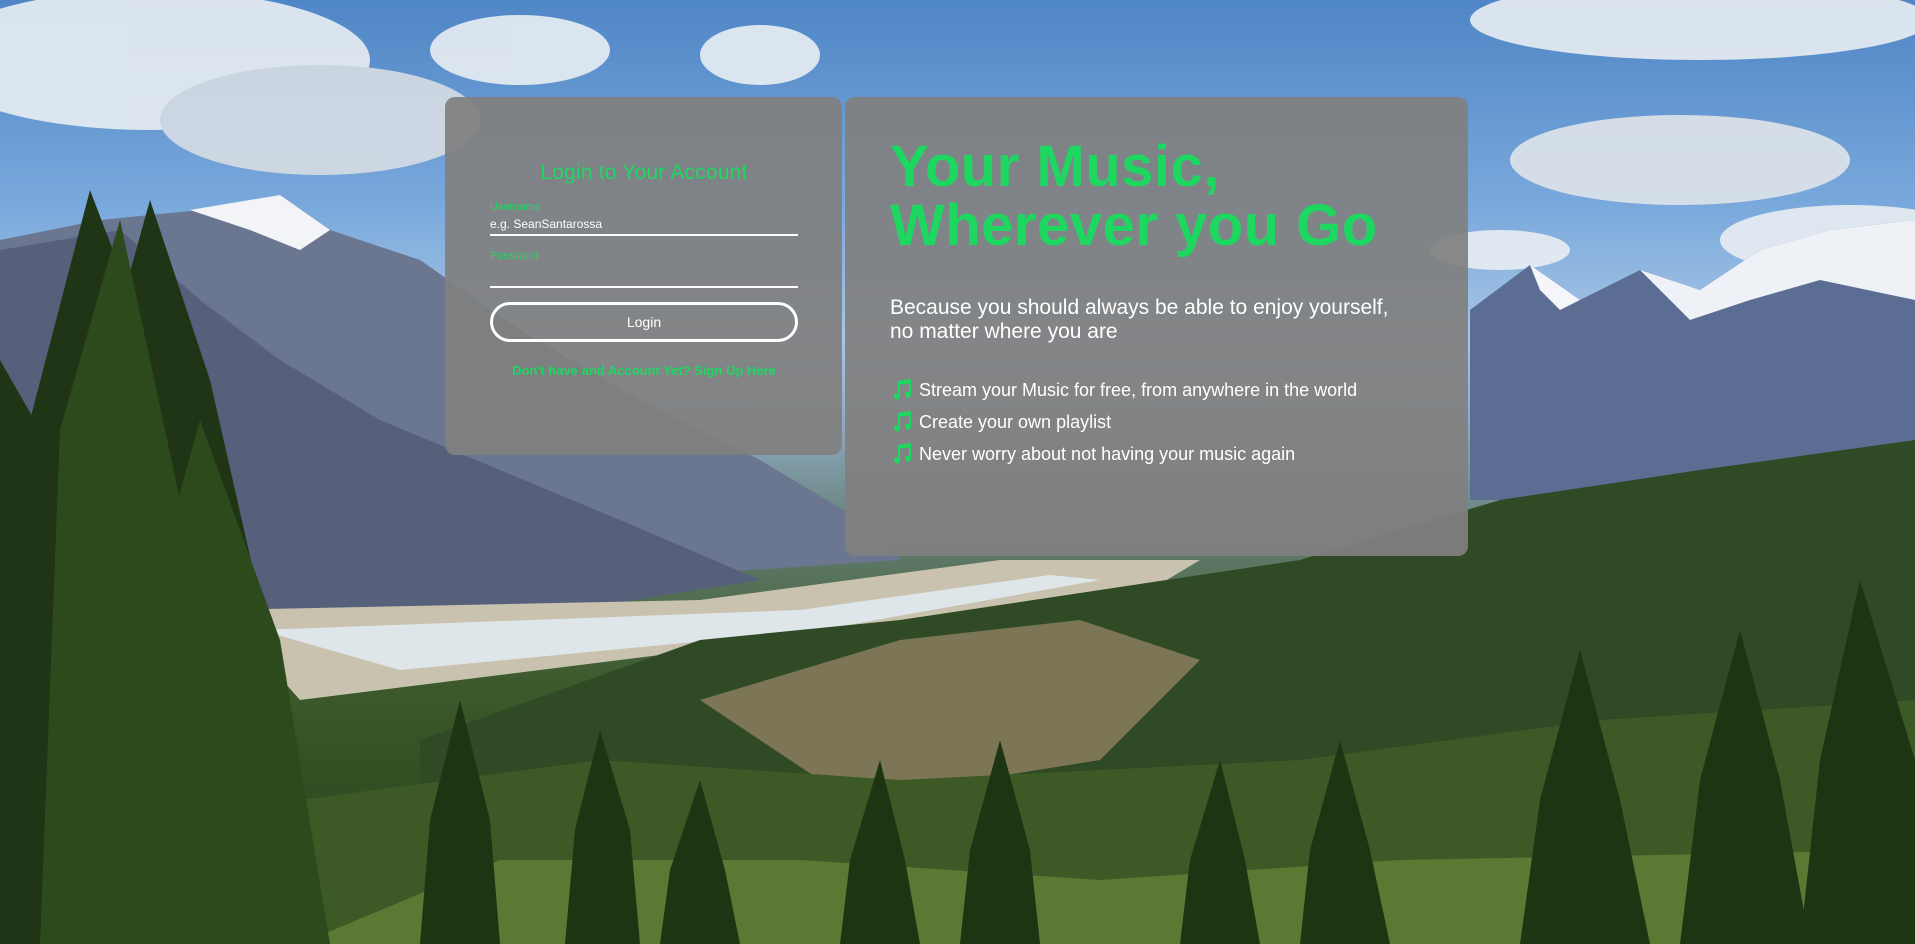  I want to click on promo-title-line1: Your Music,, so click(1055, 166).